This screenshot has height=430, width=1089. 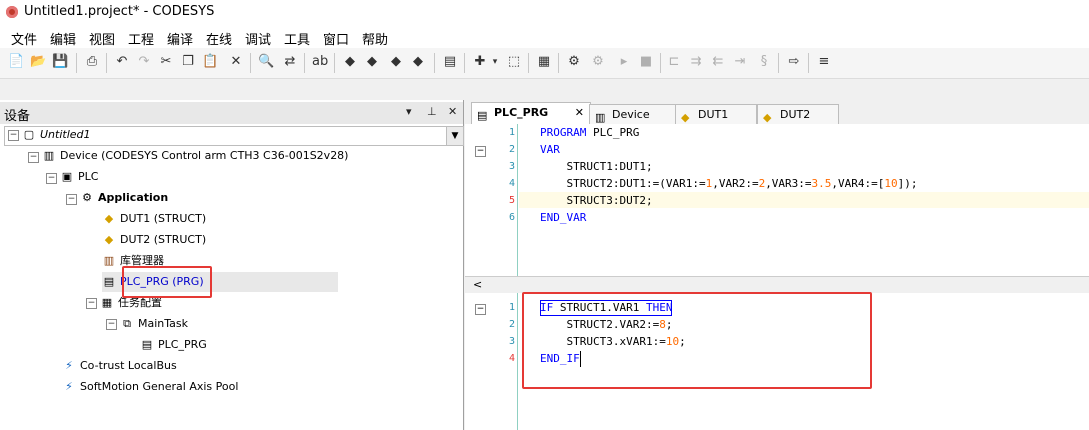 I want to click on devices-panel-title: 设备, so click(x=17, y=116).